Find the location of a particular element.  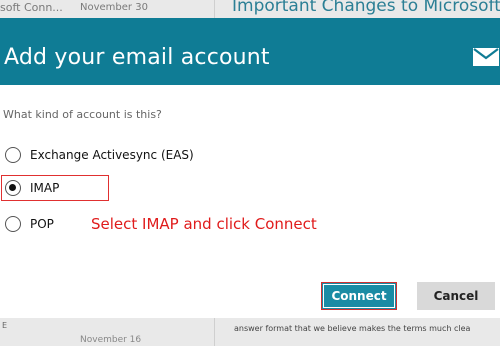

radio-imap is located at coordinates (13, 188).